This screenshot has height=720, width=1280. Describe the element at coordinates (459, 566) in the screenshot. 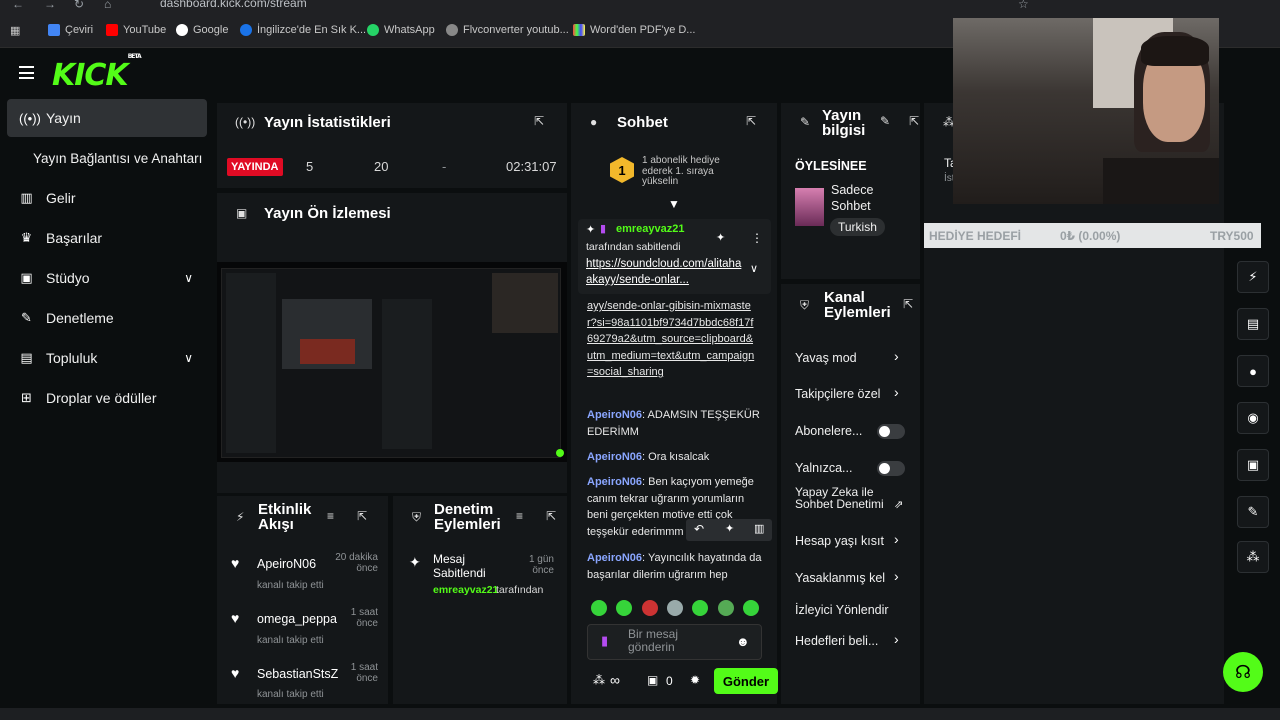

I see `moderation-item-title: Mesaj Sabitlendi` at that location.